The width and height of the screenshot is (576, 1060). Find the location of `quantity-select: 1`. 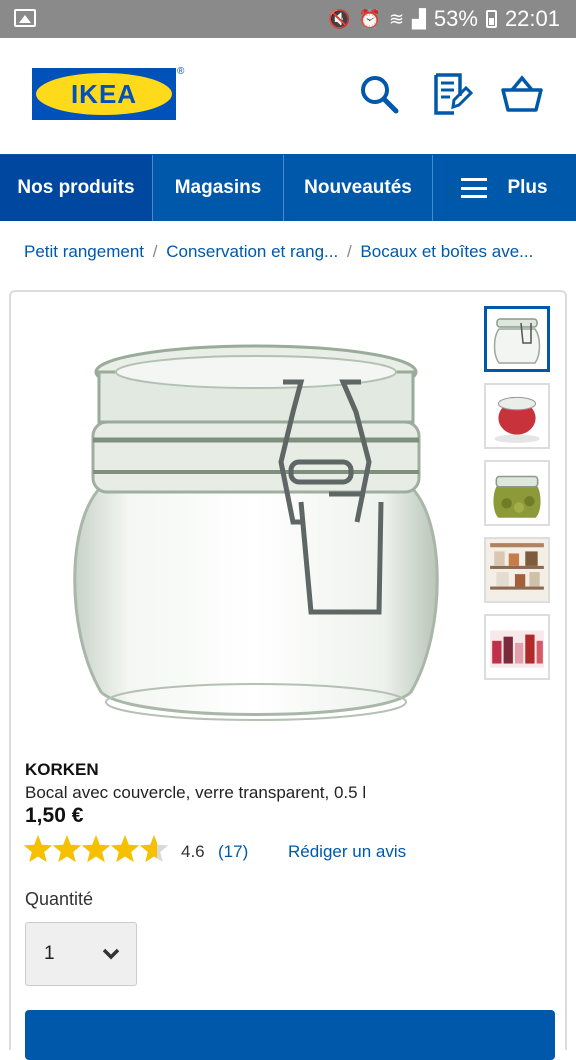

quantity-select: 1 is located at coordinates (81, 954).